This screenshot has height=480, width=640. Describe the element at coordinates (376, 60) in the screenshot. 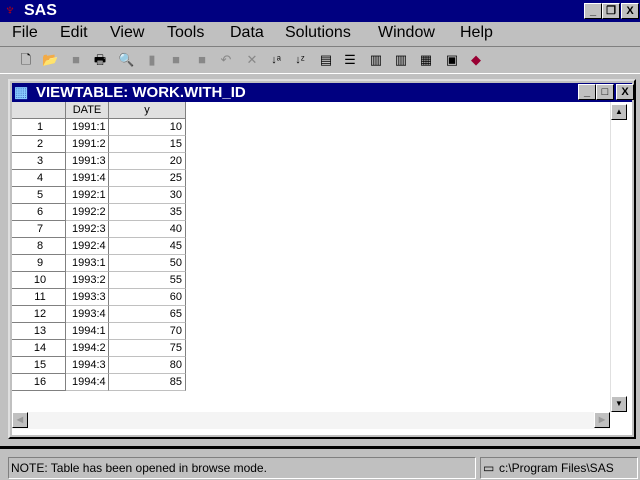

I see `column-attributes-icon: ▥` at that location.